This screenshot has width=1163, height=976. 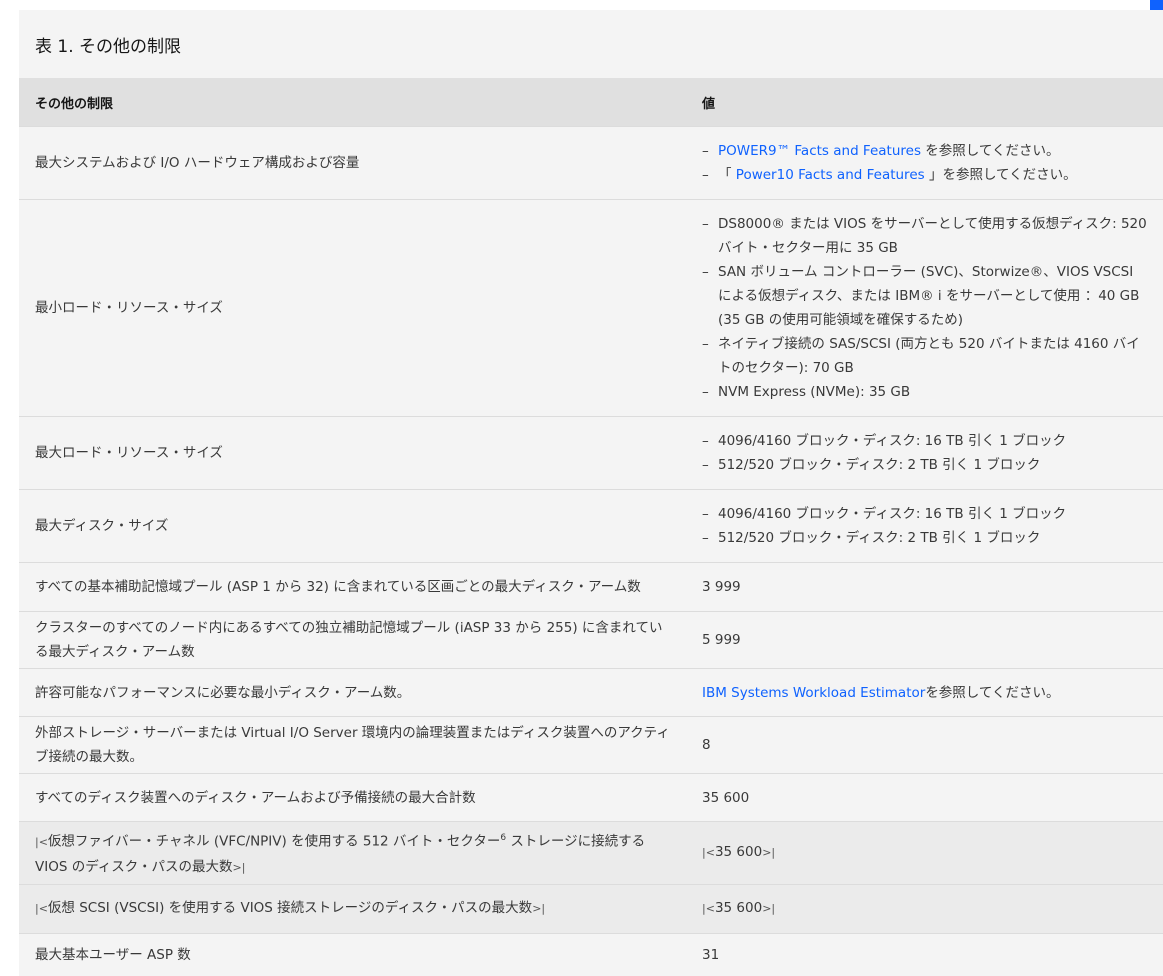 What do you see at coordinates (129, 308) in the screenshot?
I see `limit-label: 最小ロード・リソース・サイズ` at bounding box center [129, 308].